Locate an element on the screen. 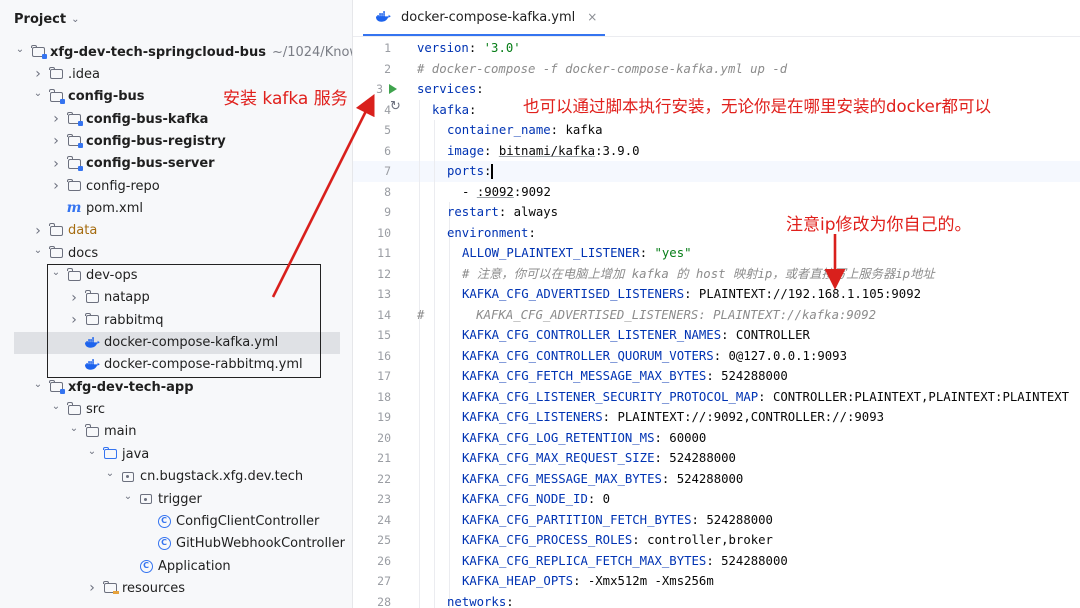 Image resolution: width=1080 pixels, height=608 pixels. code-token: : 524288000 is located at coordinates (747, 376).